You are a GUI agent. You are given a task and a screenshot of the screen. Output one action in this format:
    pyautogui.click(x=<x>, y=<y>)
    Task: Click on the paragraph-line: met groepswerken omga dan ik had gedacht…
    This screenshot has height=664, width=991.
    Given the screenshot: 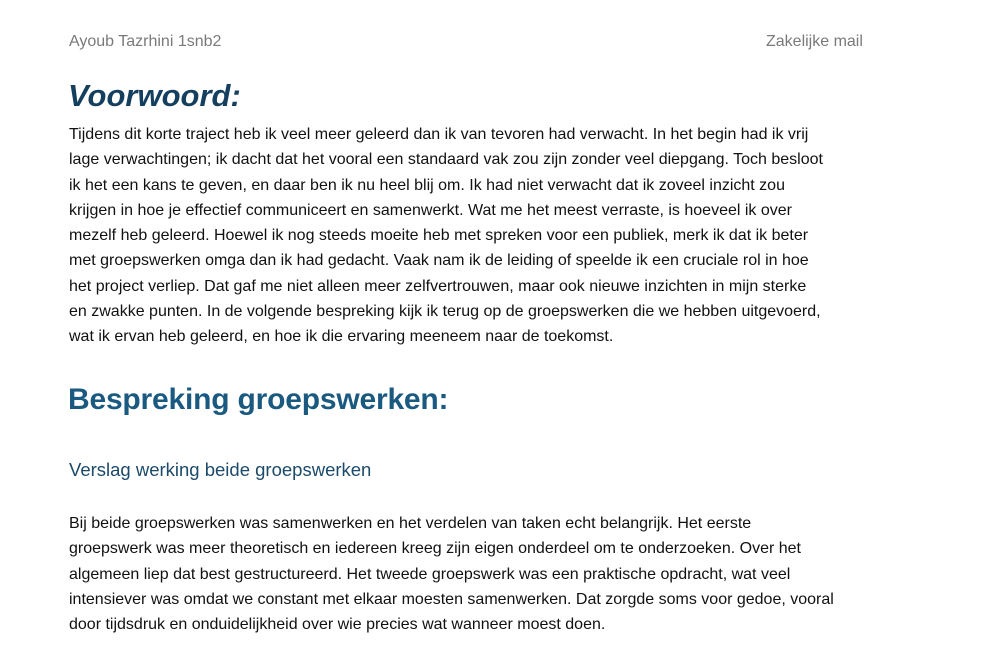 What is the action you would take?
    pyautogui.click(x=439, y=261)
    